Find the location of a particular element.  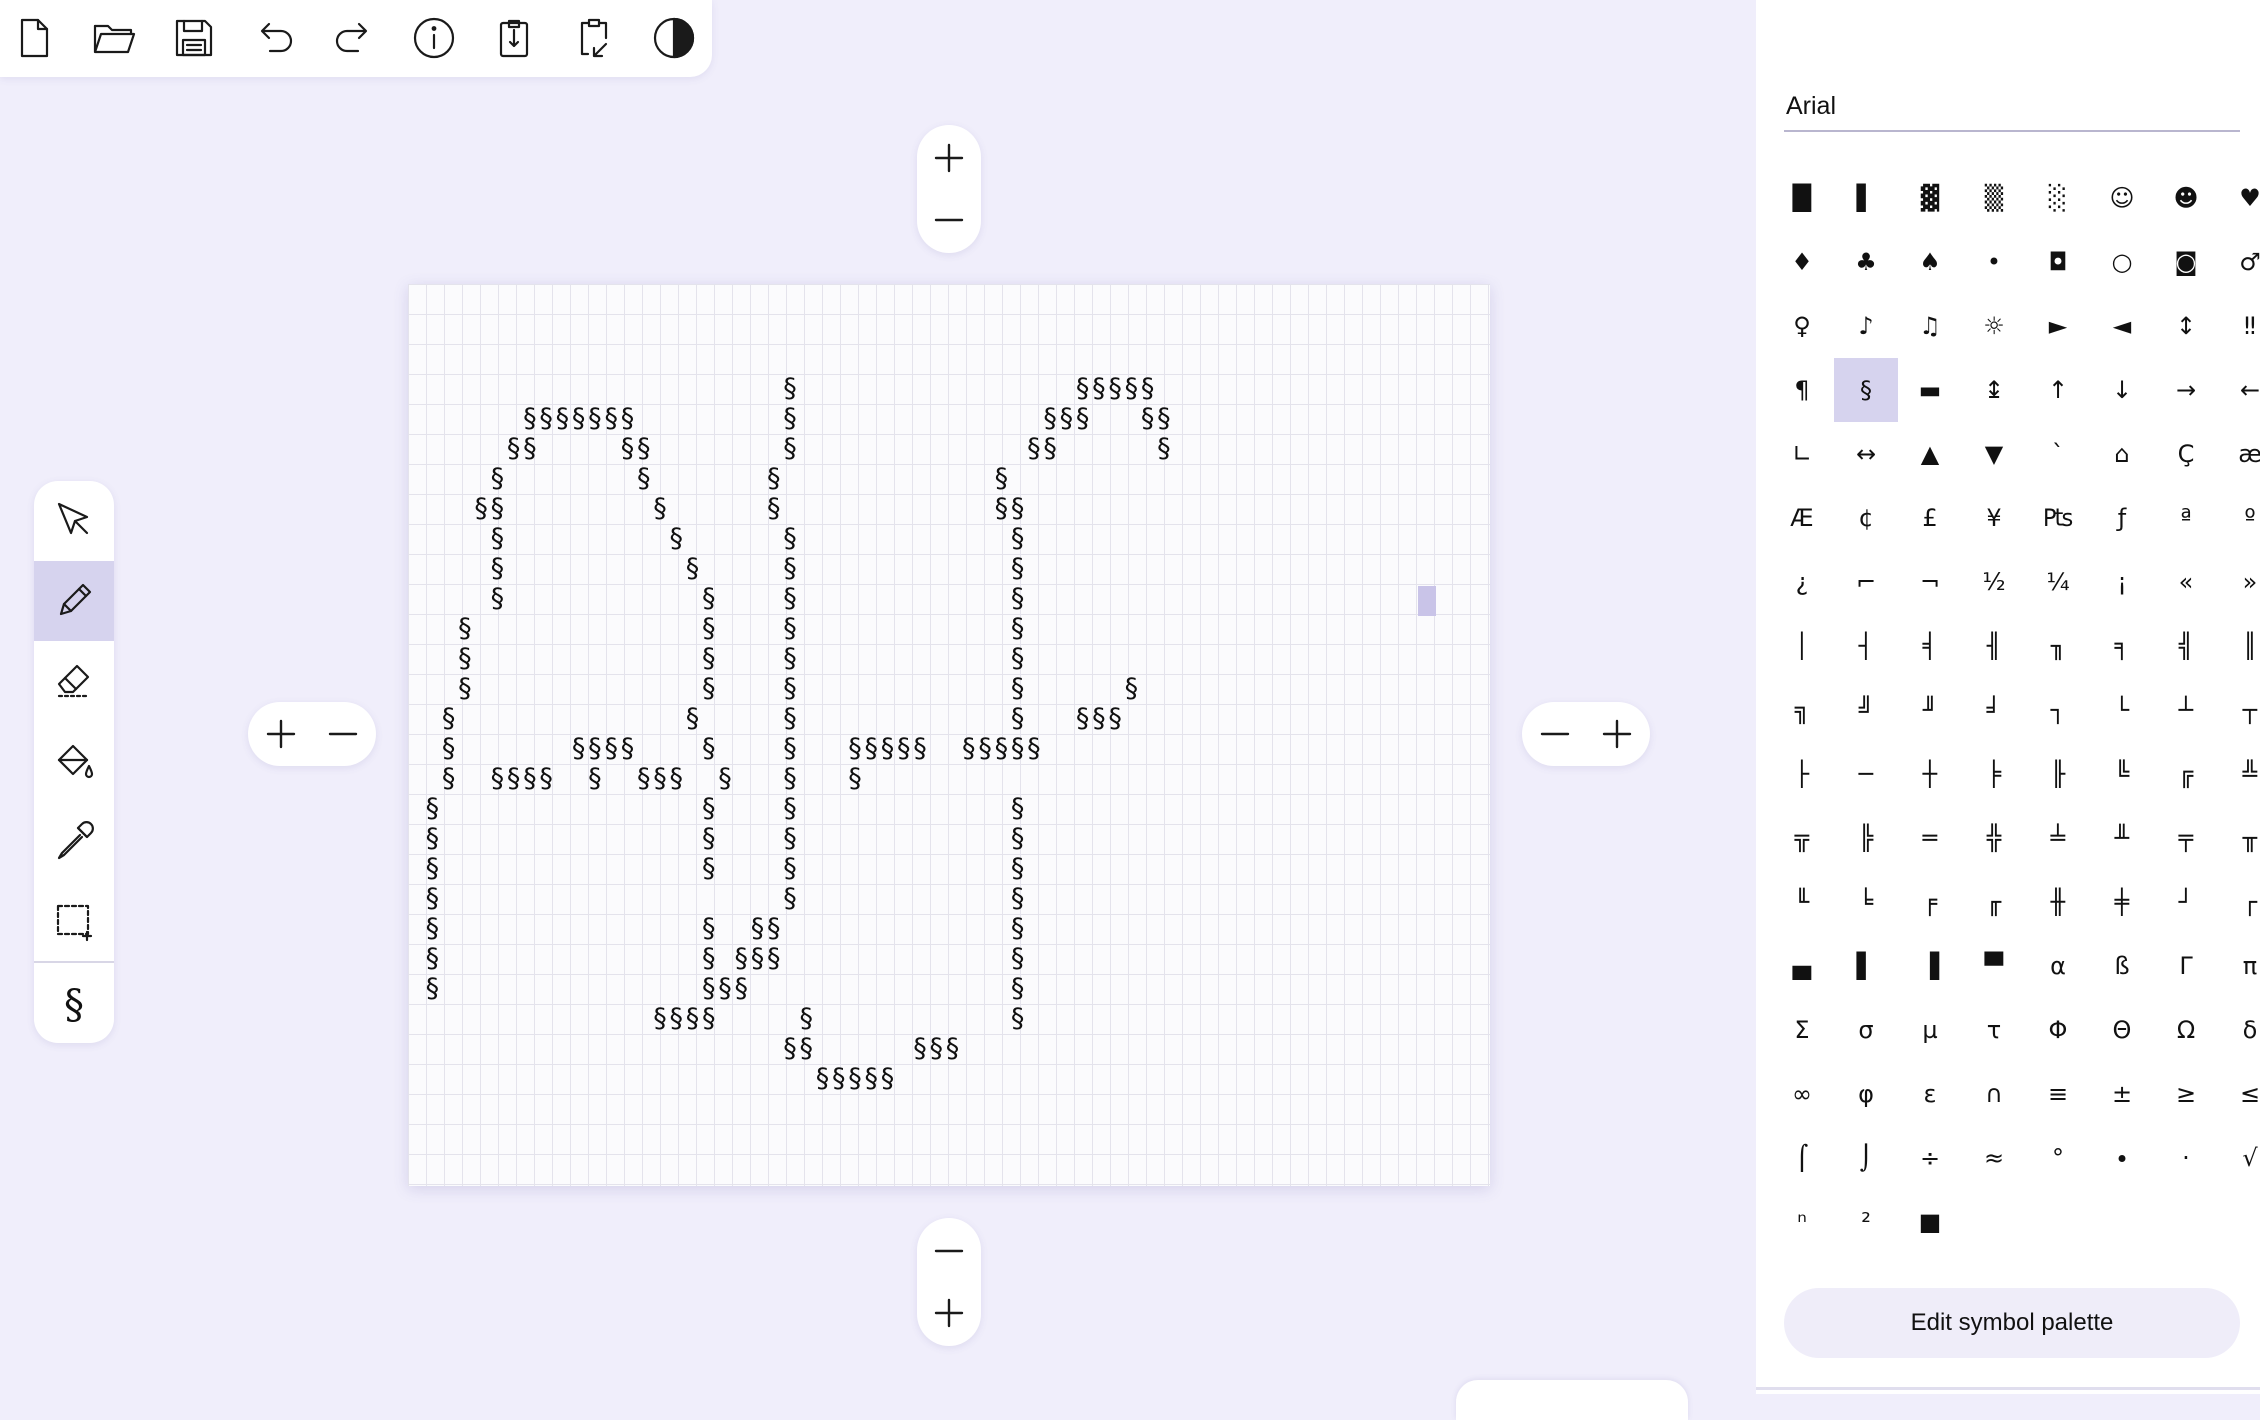

symbol-cell: ◘ is located at coordinates (2058, 262).